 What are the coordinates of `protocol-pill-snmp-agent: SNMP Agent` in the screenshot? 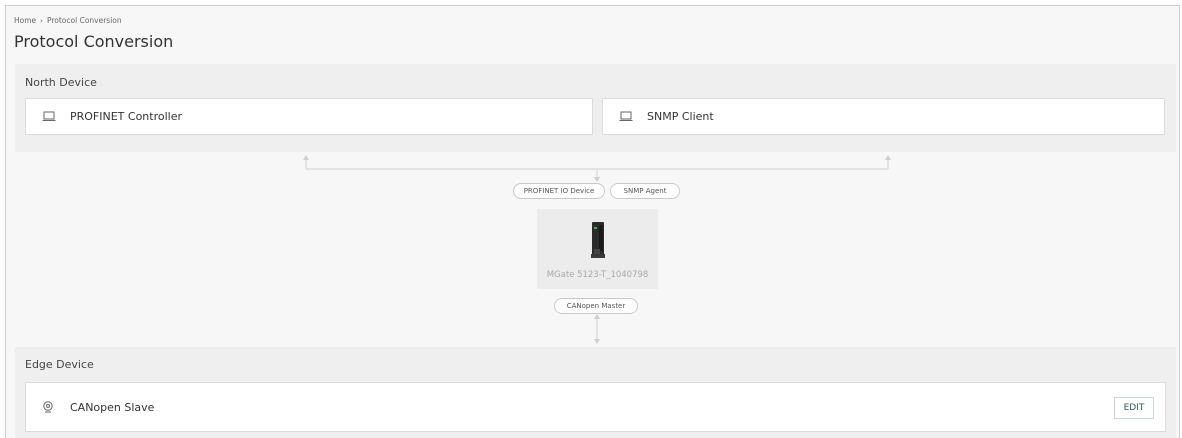 It's located at (645, 191).